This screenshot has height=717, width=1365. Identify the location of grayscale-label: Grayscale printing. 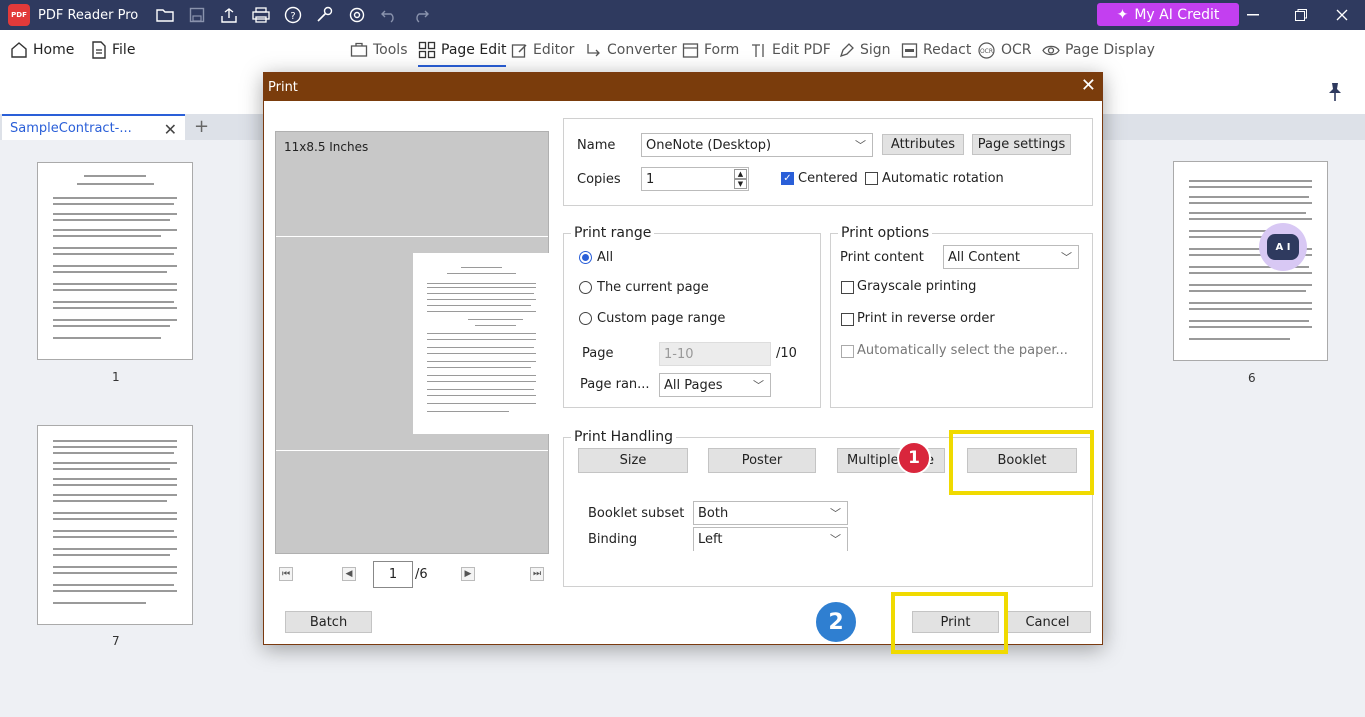
(917, 286).